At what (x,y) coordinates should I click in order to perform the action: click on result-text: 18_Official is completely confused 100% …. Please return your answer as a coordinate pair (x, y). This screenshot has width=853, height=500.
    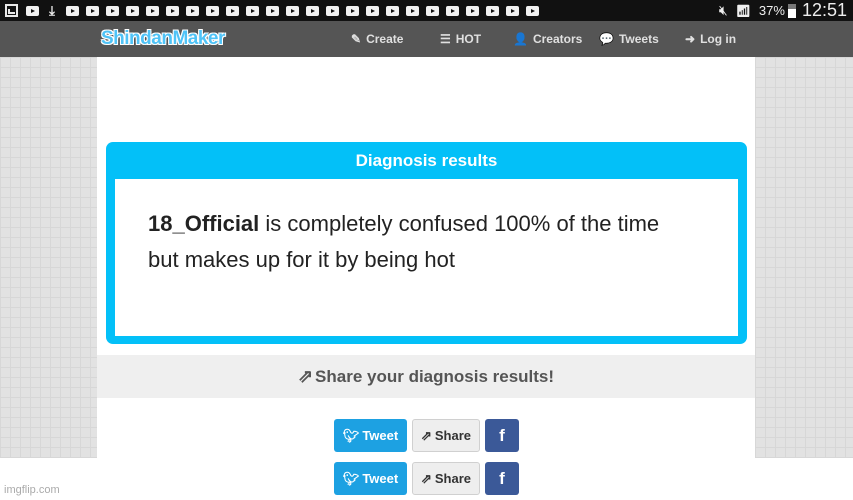
    Looking at the image, I should click on (438, 242).